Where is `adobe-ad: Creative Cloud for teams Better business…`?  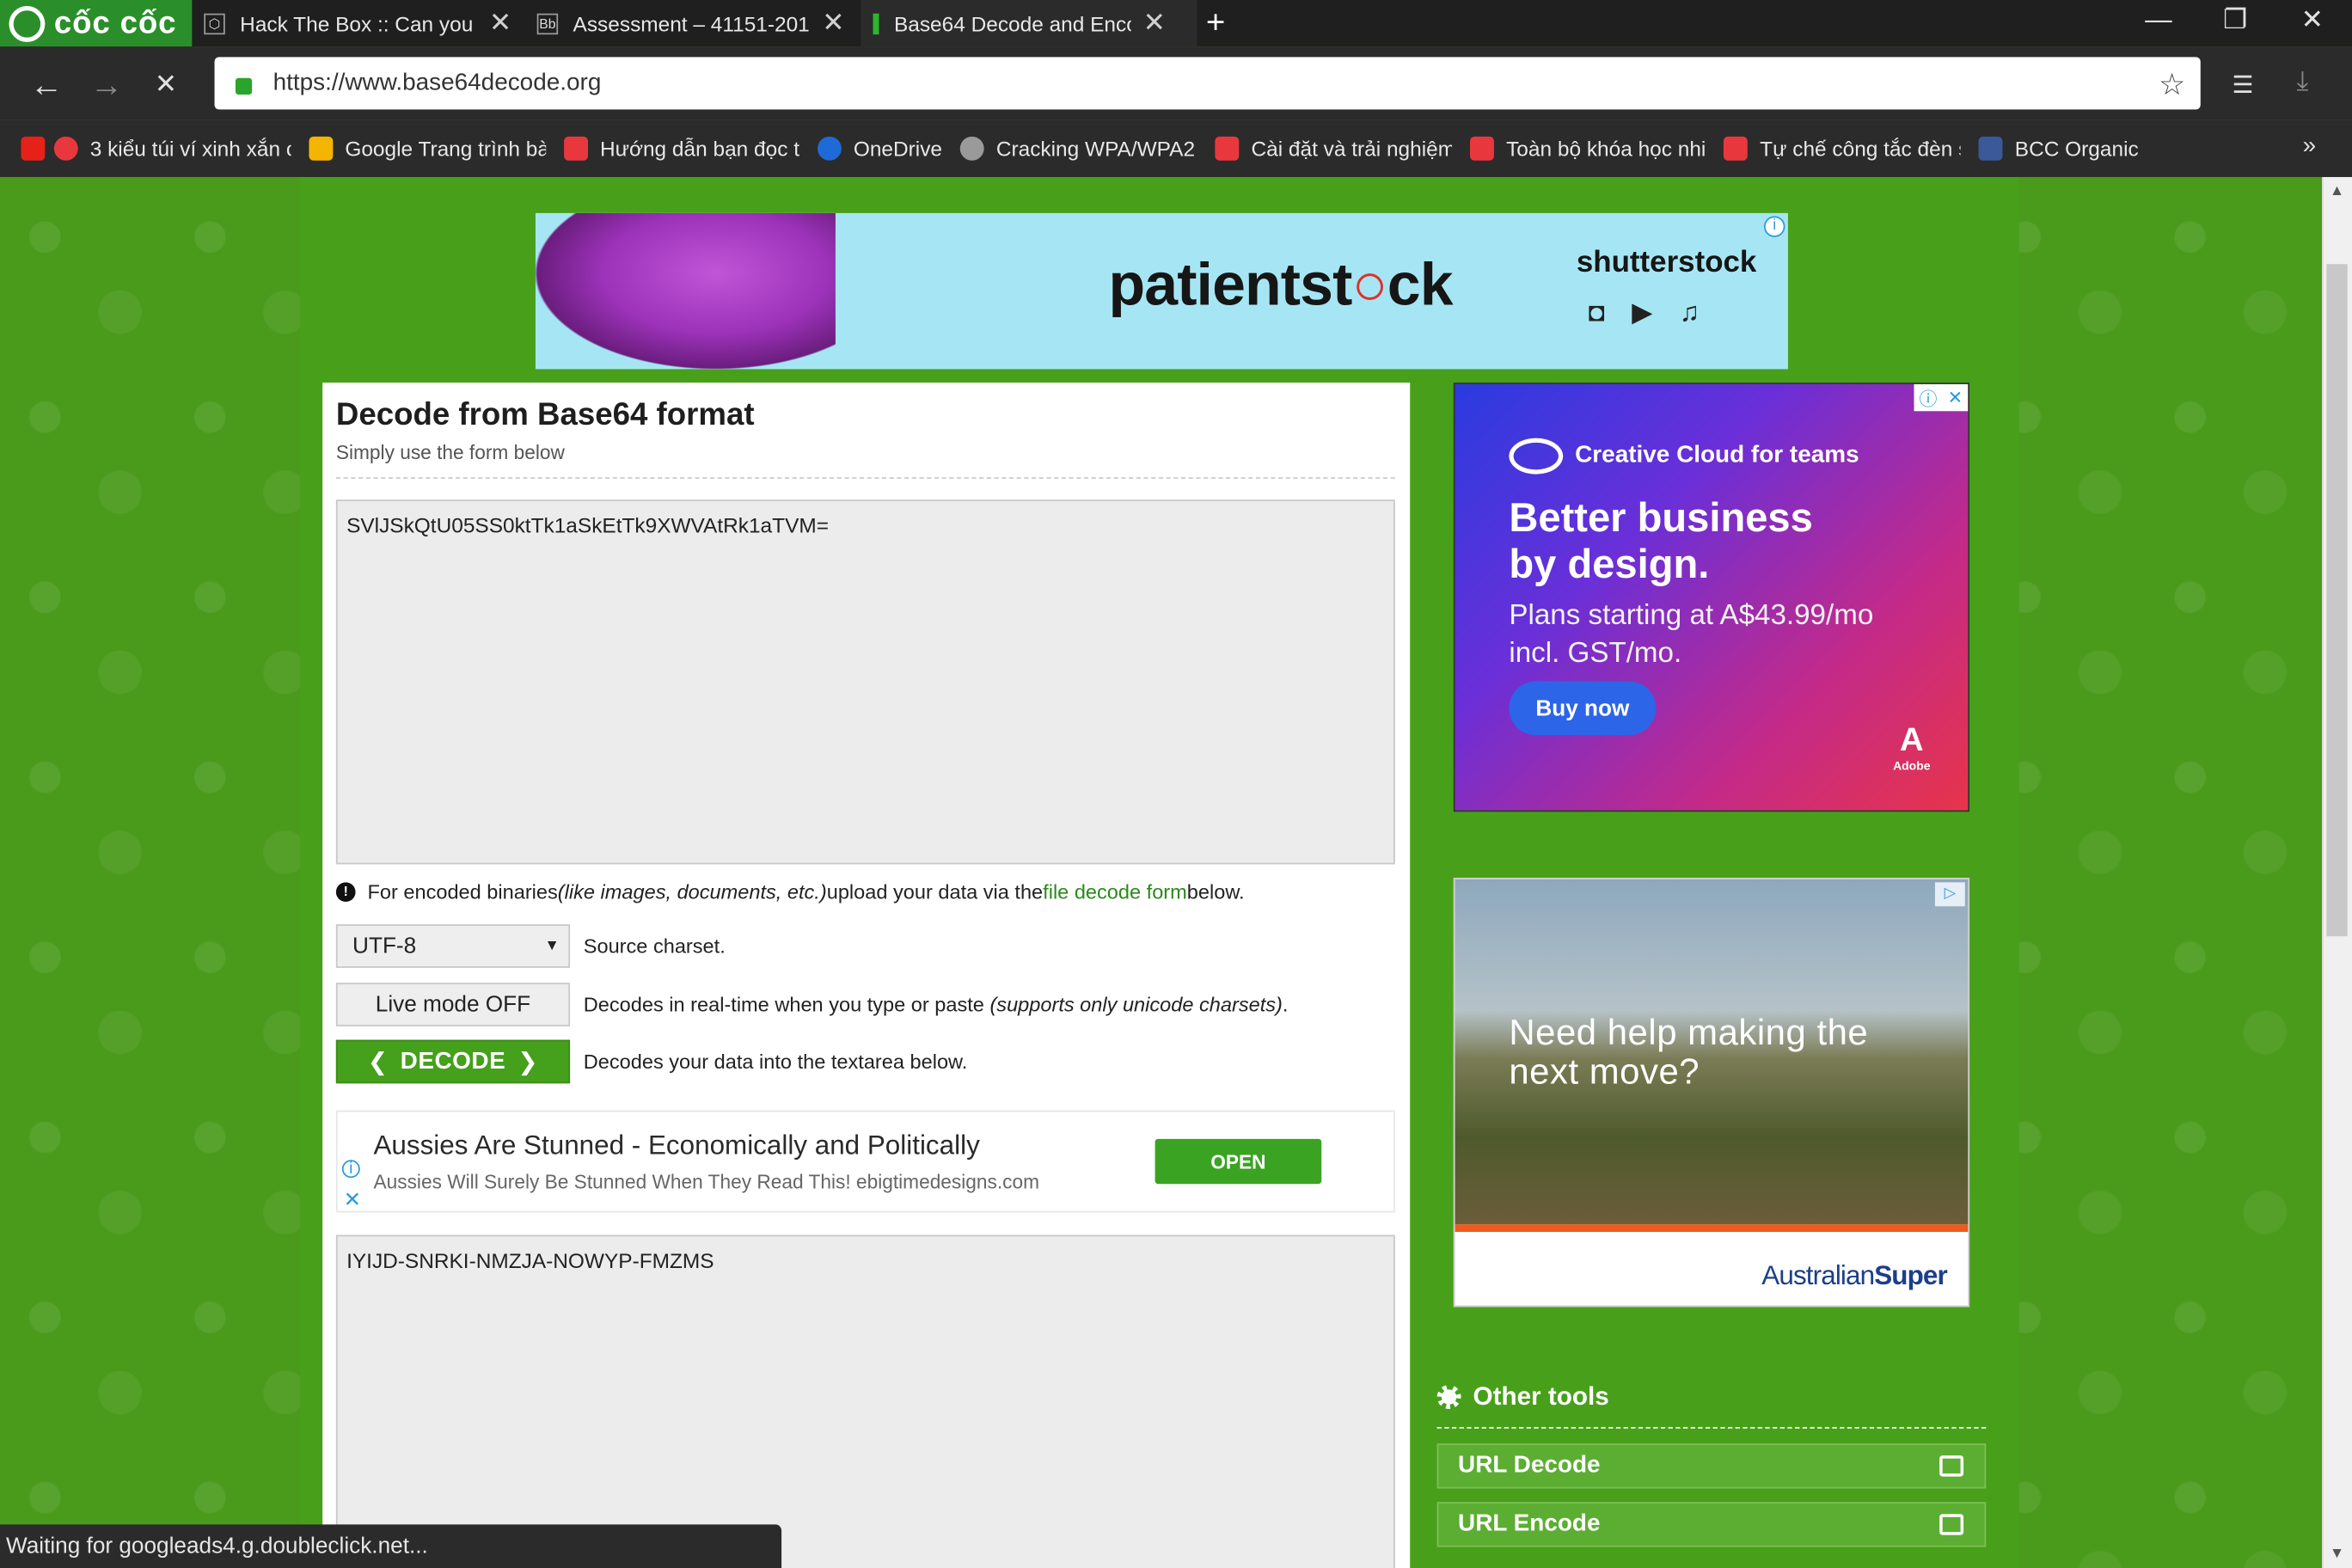
adobe-ad: Creative Cloud for teams Better business… is located at coordinates (1711, 597).